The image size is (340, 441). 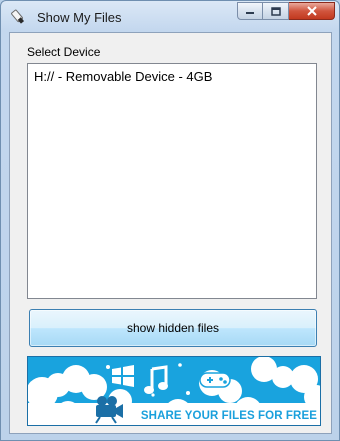 What do you see at coordinates (123, 376) in the screenshot?
I see `windows-icon` at bounding box center [123, 376].